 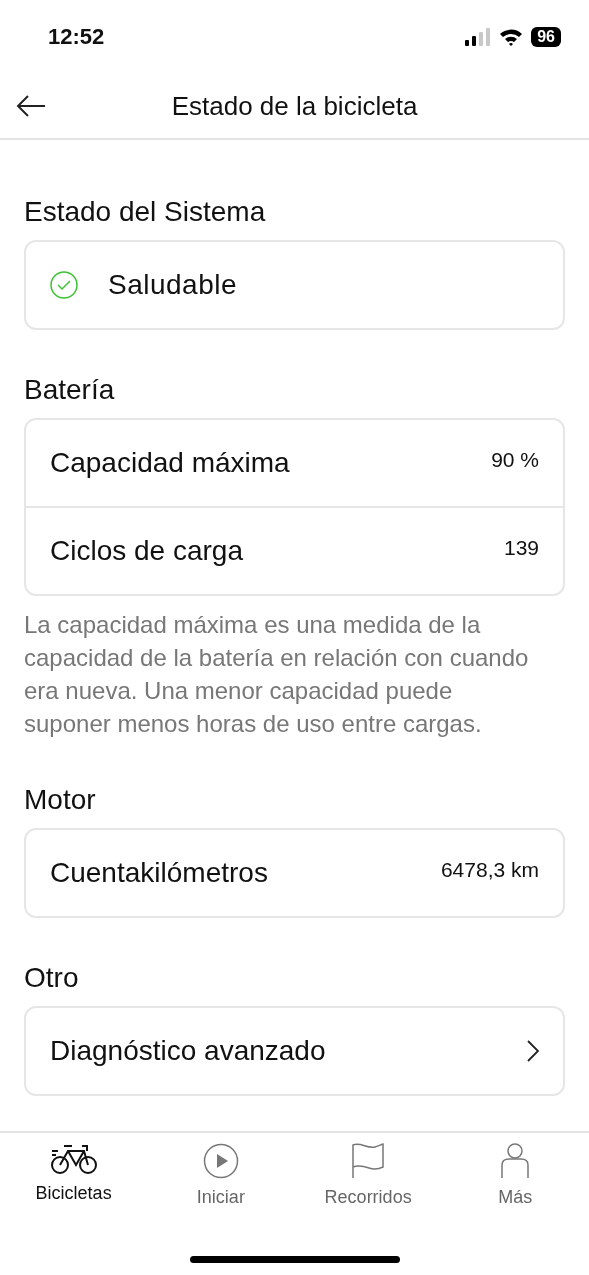 I want to click on tab: Bicicletas, so click(x=73, y=1188).